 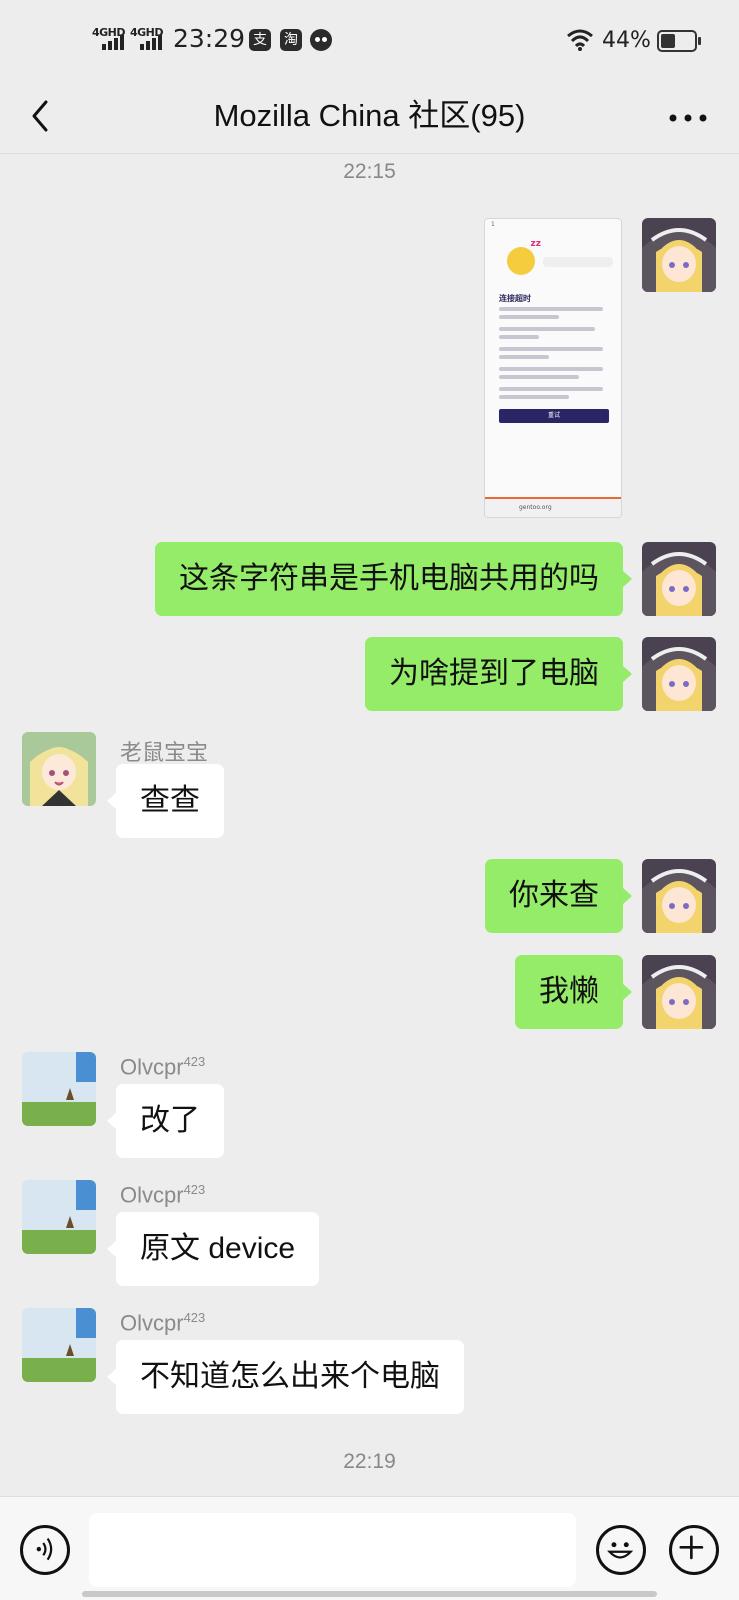 What do you see at coordinates (209, 38) in the screenshot?
I see `clock: 23:29` at bounding box center [209, 38].